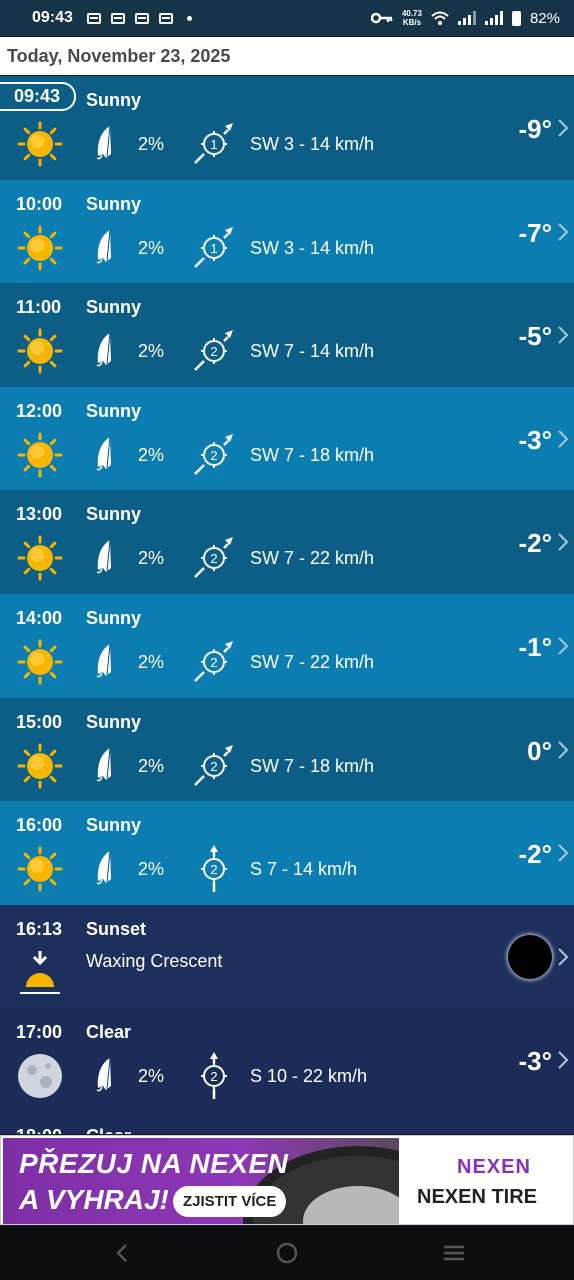 The image size is (574, 1280). I want to click on ad-logo-panel: NEXEN NEXEN TIRE, so click(487, 1181).